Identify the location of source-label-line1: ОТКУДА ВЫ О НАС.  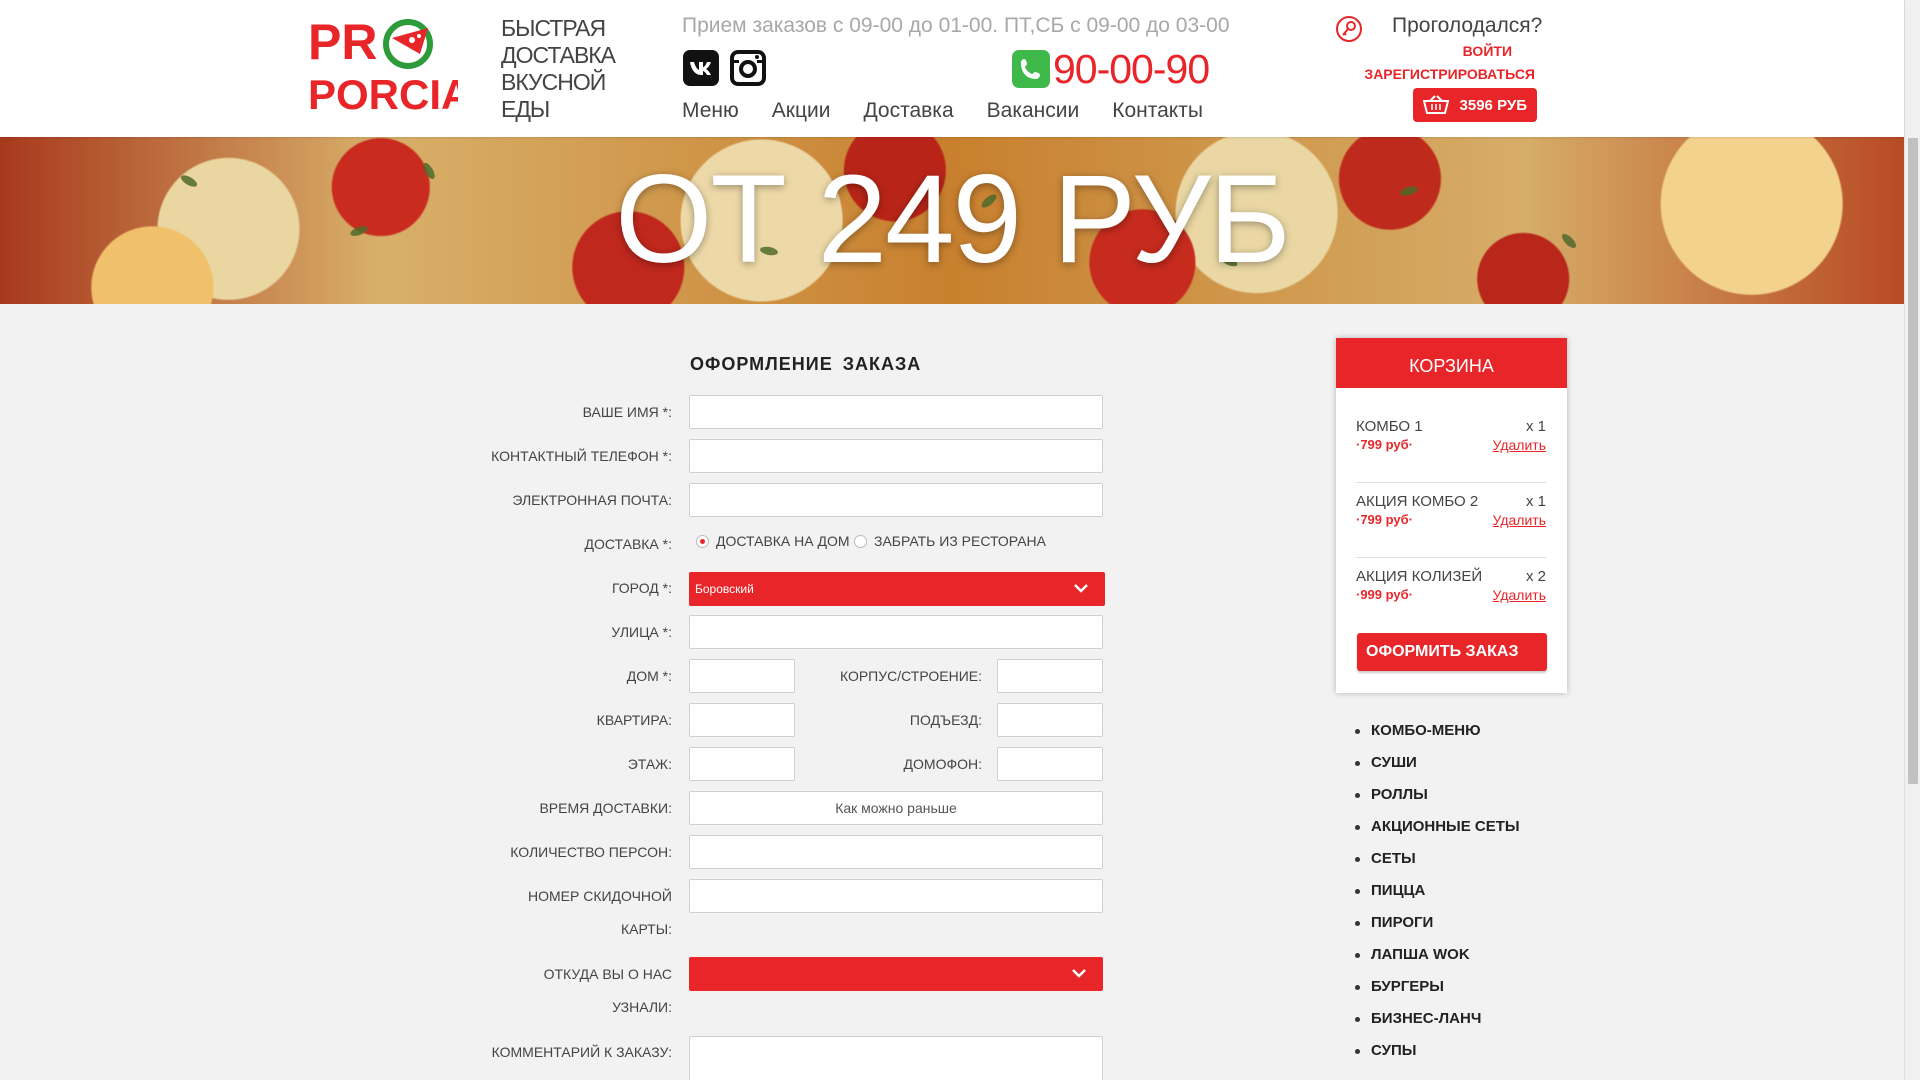
(607, 974).